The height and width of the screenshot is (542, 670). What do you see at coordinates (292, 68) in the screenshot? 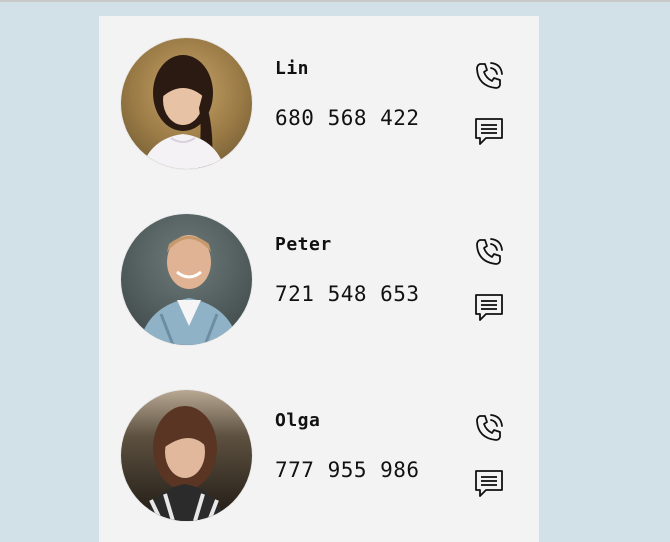
I see `contact-name: Lin` at bounding box center [292, 68].